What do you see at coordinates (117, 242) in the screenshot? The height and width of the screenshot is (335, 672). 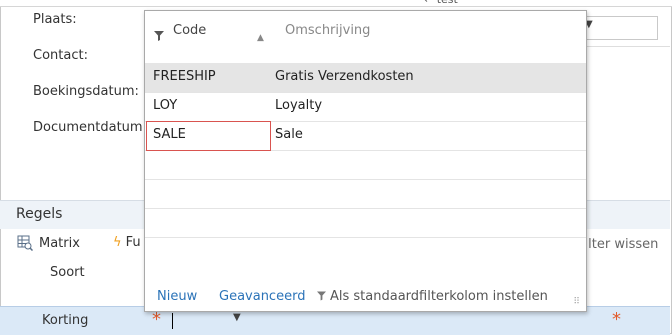 I see `lightning-icon: ϟ` at bounding box center [117, 242].